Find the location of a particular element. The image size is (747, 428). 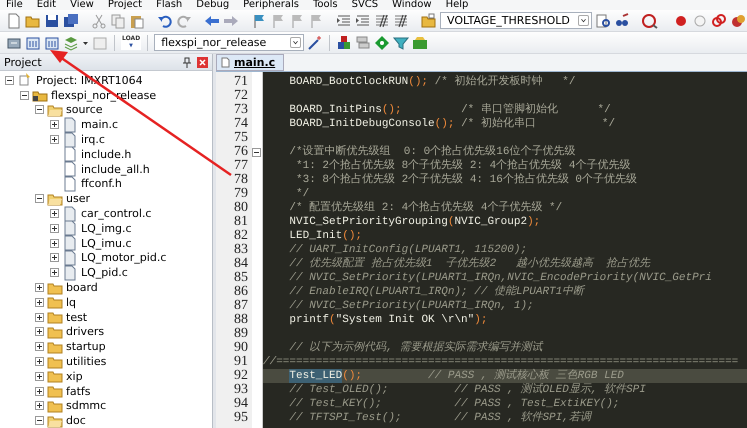

tree-item: lq is located at coordinates (71, 302).